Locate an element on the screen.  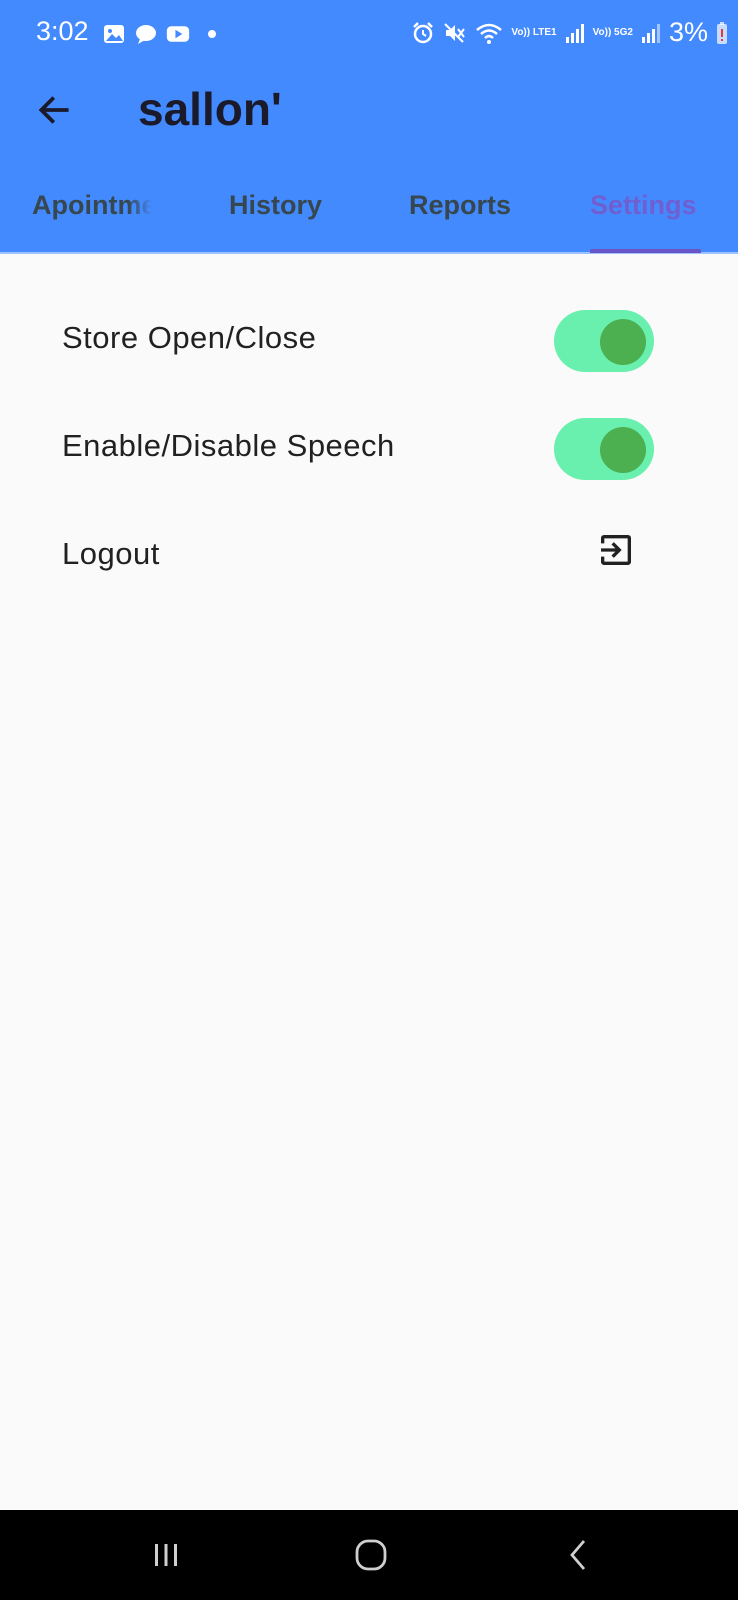
tab-bar: Apointments History Reports Settings is located at coordinates (369, 216).